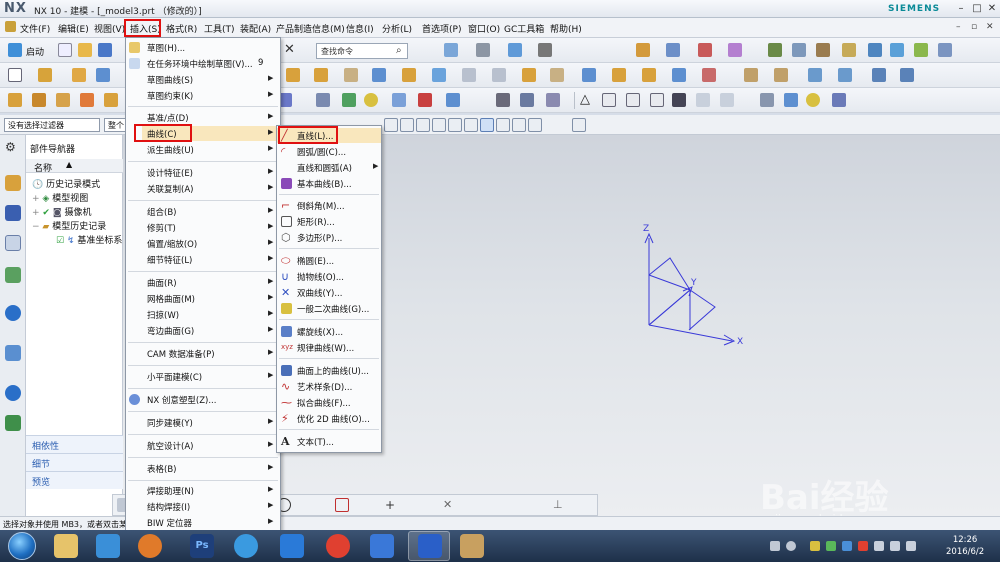 This screenshot has height=562, width=1000. I want to click on insert-item-cam-data: CAM 数据准备(P) ▶, so click(203, 354).